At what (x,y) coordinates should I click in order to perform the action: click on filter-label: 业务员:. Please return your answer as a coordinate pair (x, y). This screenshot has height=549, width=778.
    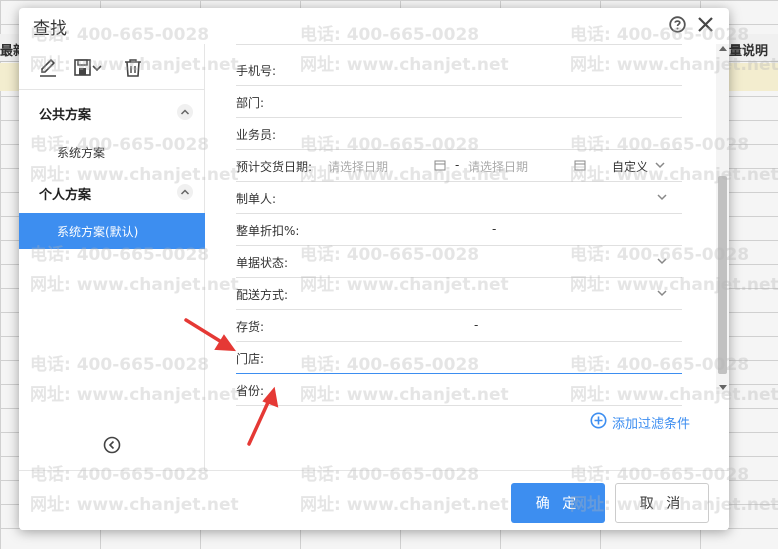
    Looking at the image, I should click on (256, 135).